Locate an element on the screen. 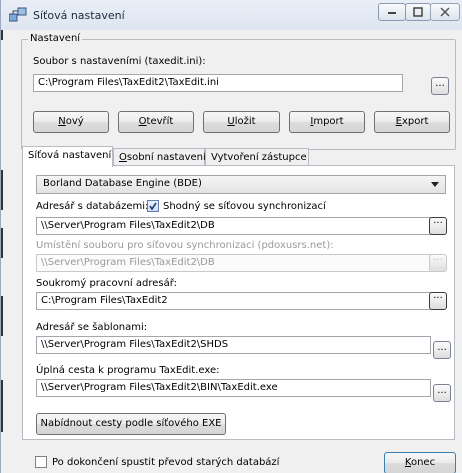 This screenshot has width=462, height=473. close-icon is located at coordinates (445, 12).